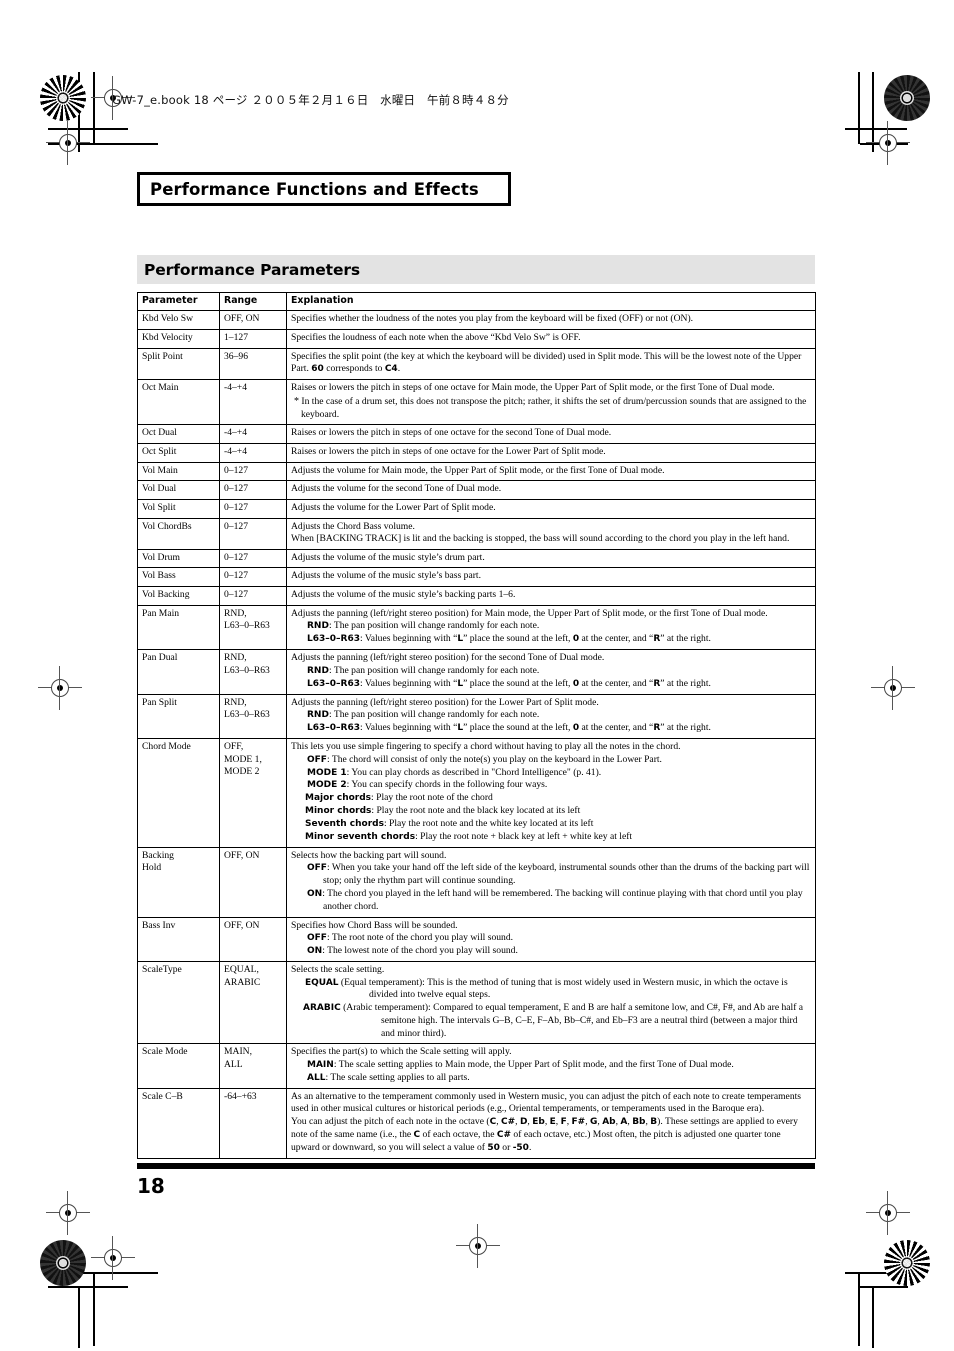 This screenshot has width=954, height=1351. I want to click on cell-parameter: Pan Dual, so click(178, 672).